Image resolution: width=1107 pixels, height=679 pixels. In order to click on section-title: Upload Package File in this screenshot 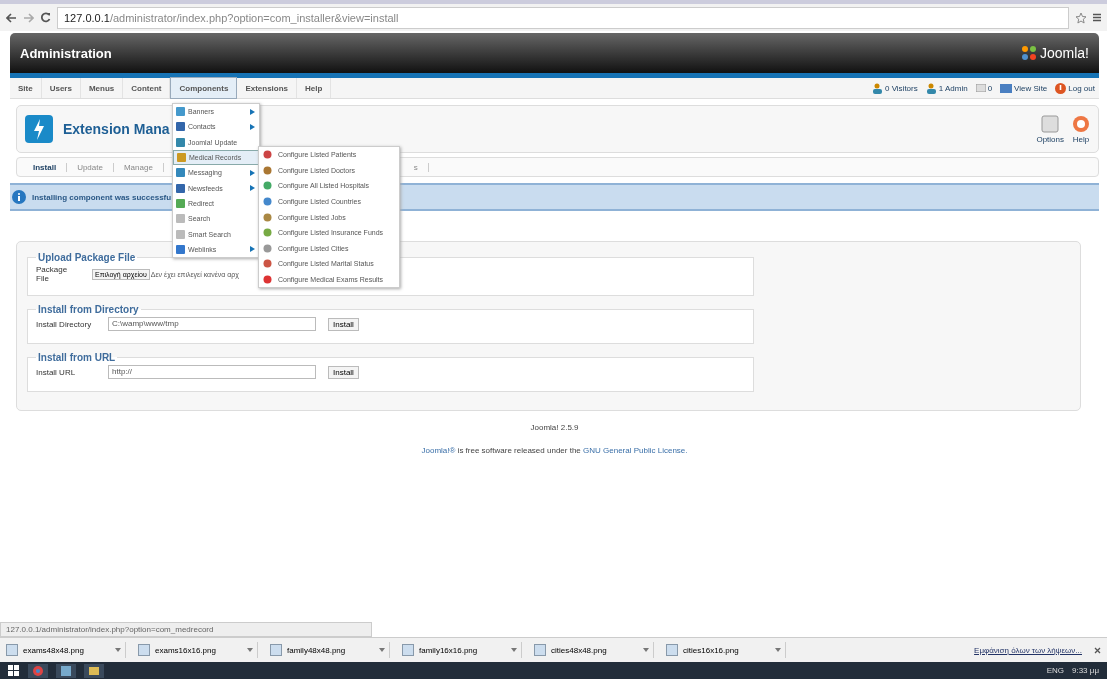, I will do `click(87, 257)`.